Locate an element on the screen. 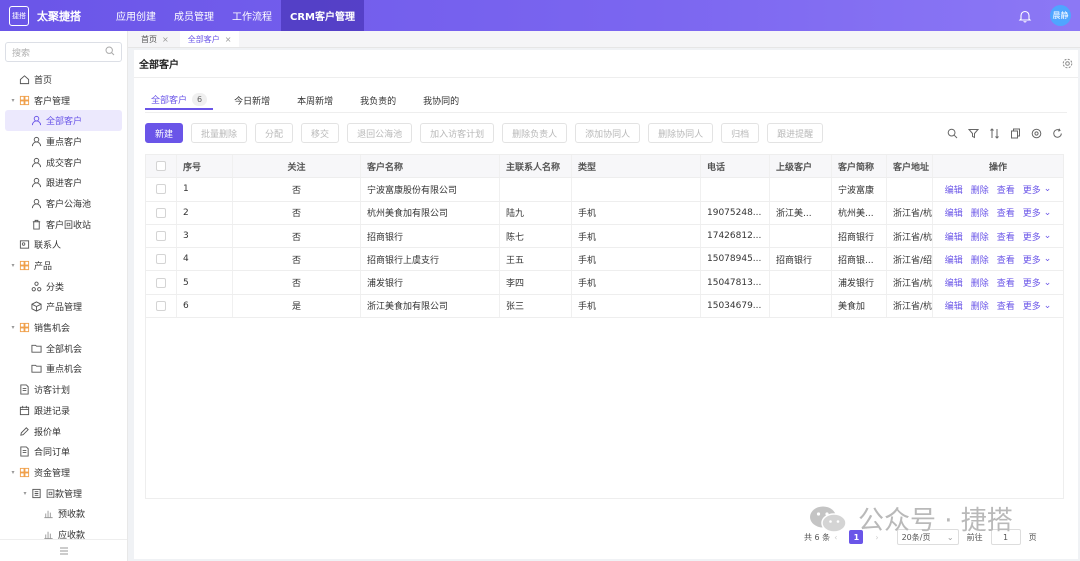 The height and width of the screenshot is (561, 1080). column-header: 客户地址 is located at coordinates (910, 166).